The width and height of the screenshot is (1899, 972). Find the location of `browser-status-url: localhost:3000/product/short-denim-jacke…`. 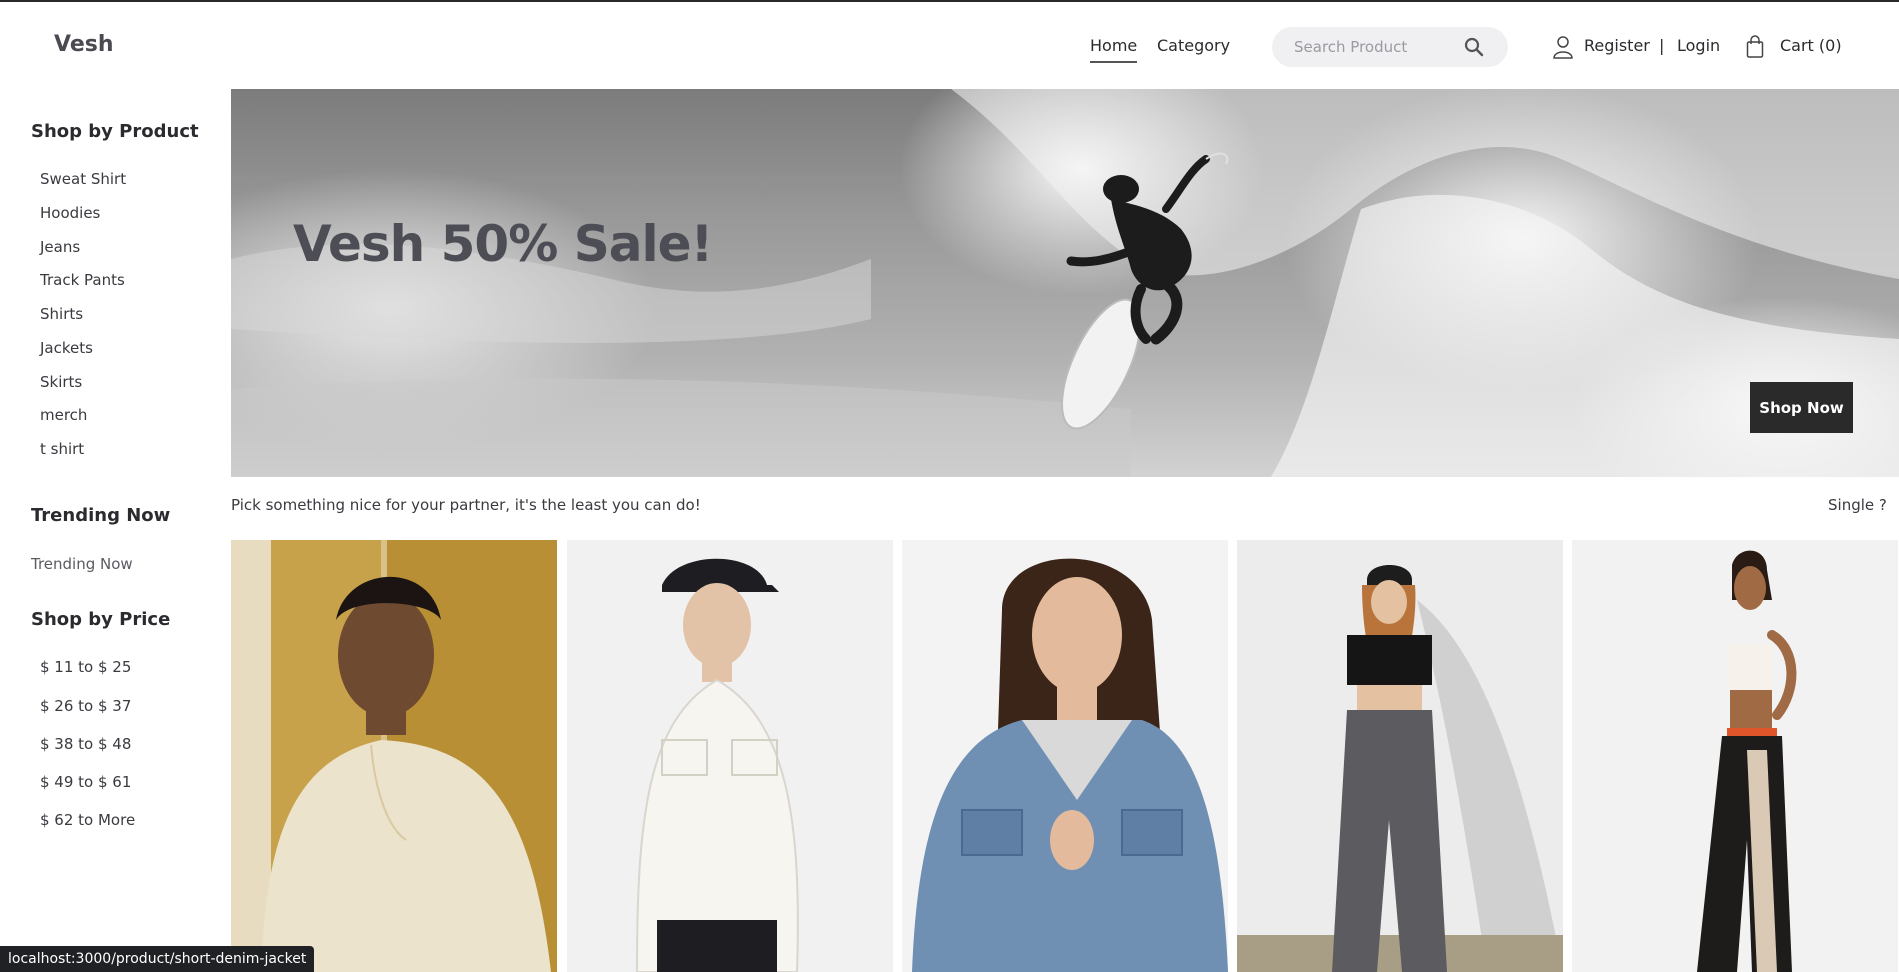

browser-status-url: localhost:3000/product/short-denim-jacke… is located at coordinates (157, 959).